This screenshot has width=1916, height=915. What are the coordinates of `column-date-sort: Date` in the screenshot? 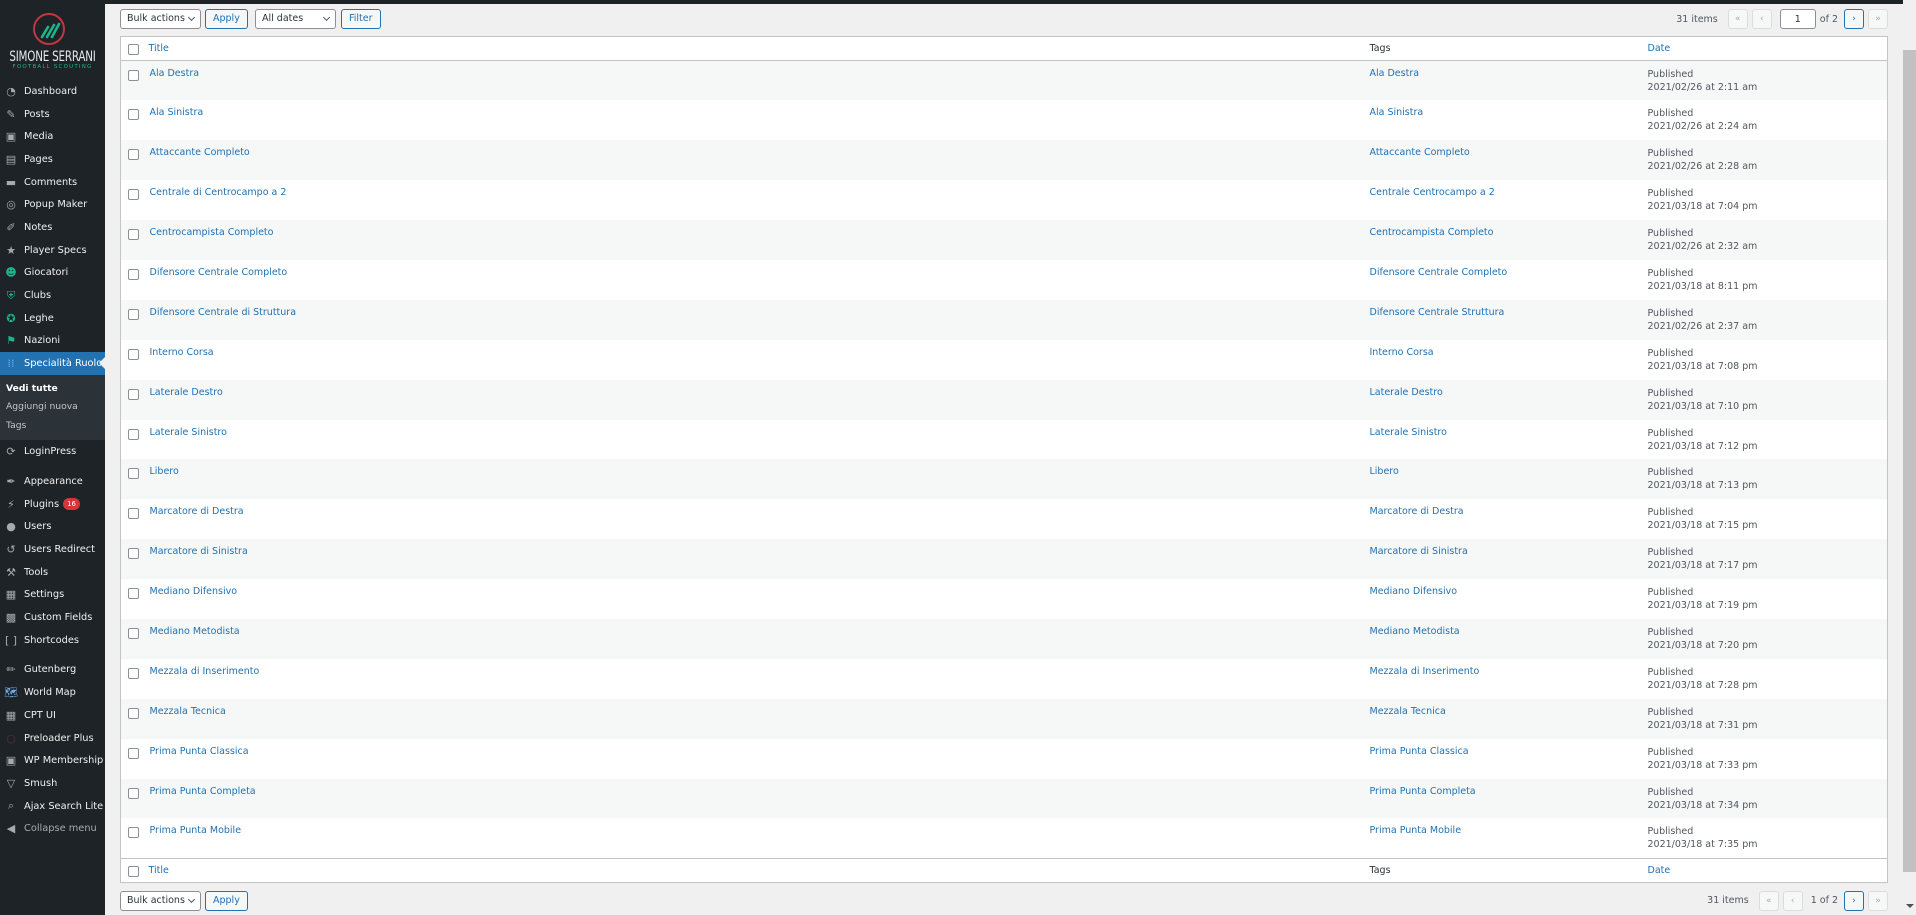 It's located at (1659, 48).